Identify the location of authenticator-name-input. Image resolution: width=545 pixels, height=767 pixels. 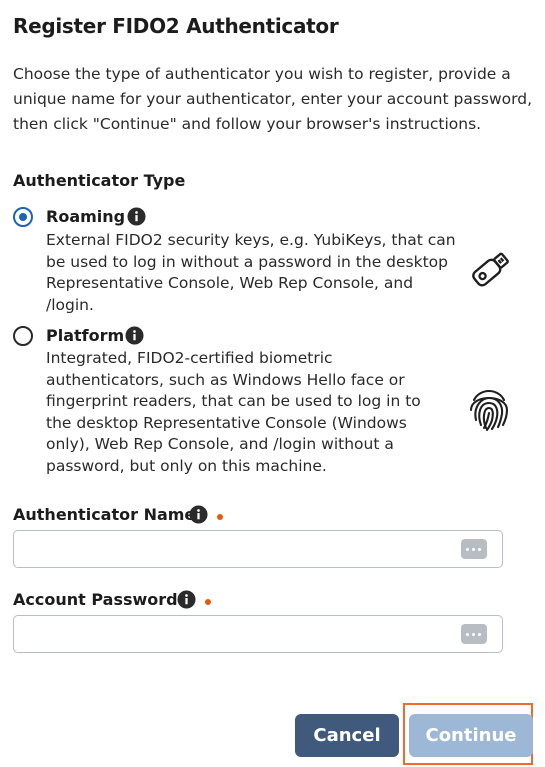
(239, 549).